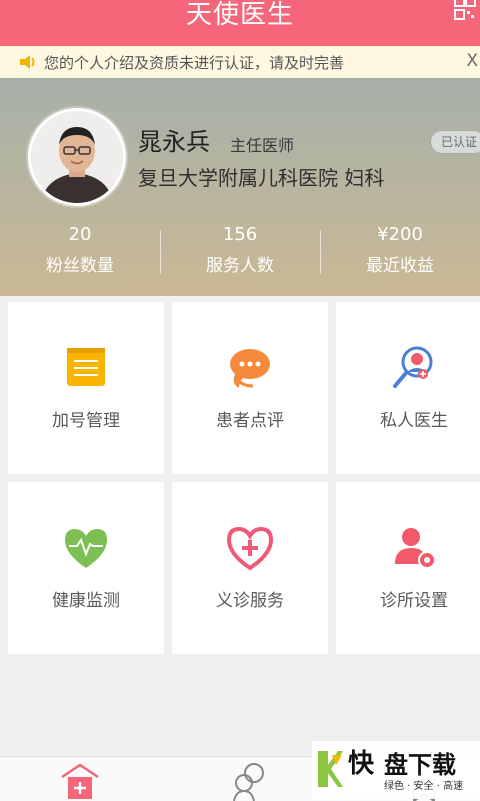 This screenshot has width=480, height=801. Describe the element at coordinates (261, 178) in the screenshot. I see `hospital-department: 复旦大学附属儿科医院 妇科` at that location.